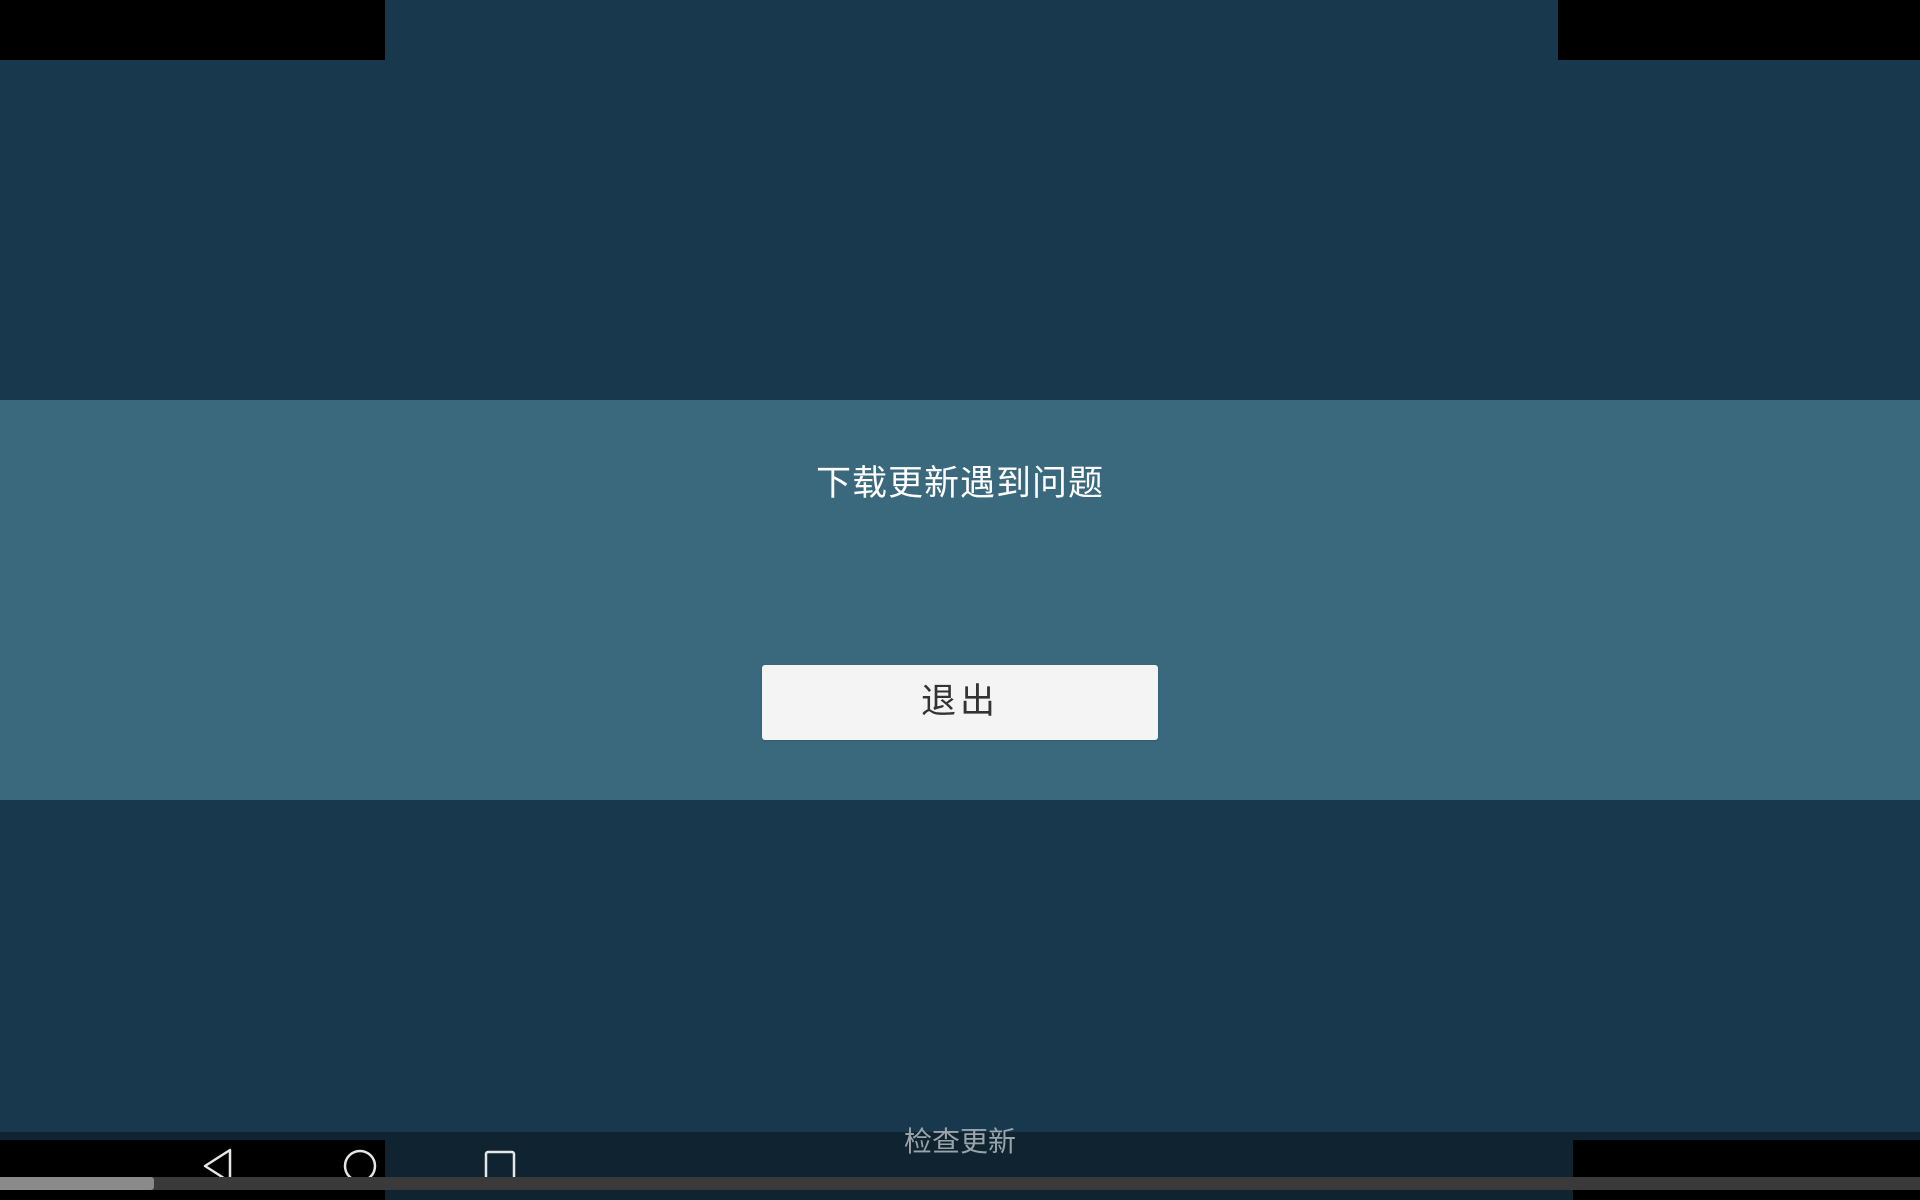 This screenshot has width=1920, height=1200. What do you see at coordinates (960, 1142) in the screenshot?
I see `check-update-label: 检查更新` at bounding box center [960, 1142].